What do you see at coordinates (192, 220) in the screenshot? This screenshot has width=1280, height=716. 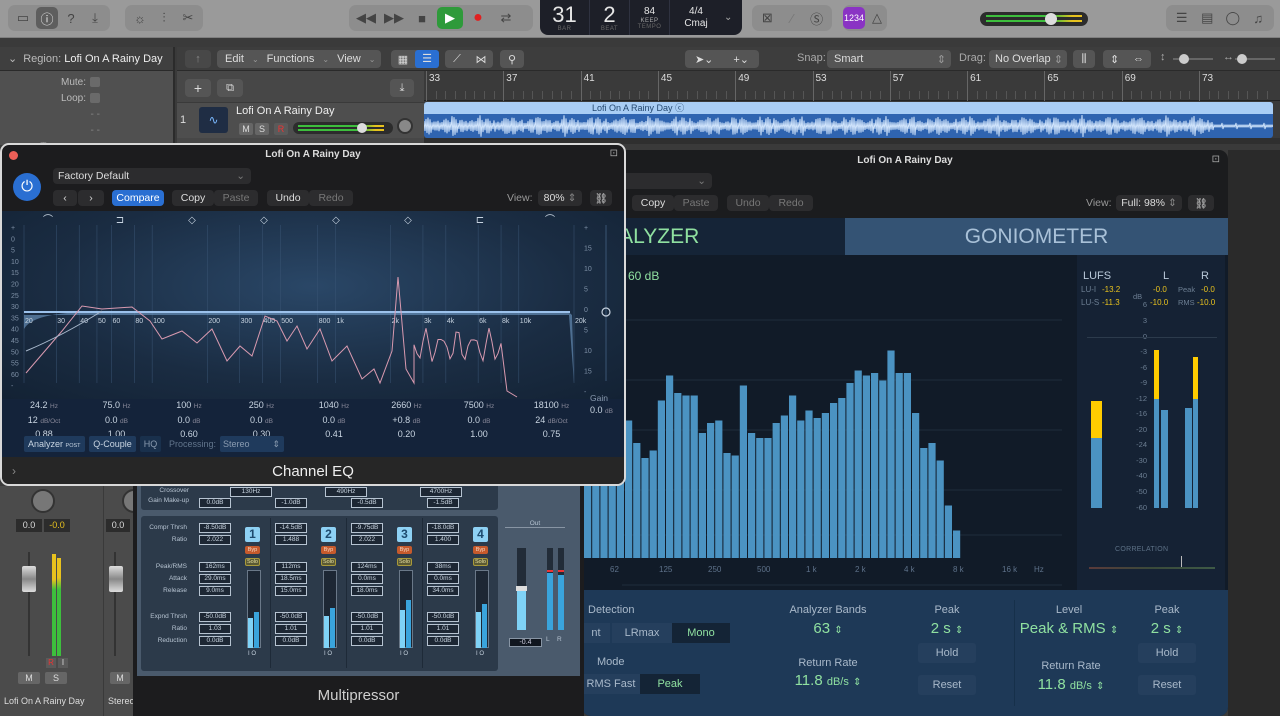 I see `eq-band-3-shape-icon: ◇` at bounding box center [192, 220].